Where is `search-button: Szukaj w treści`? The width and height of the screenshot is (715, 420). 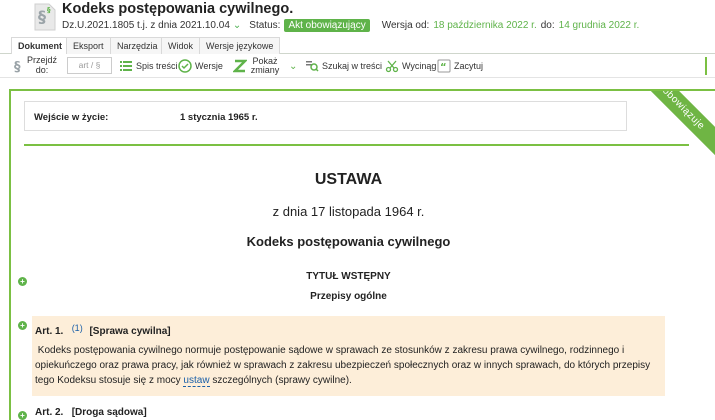
search-button: Szukaj w treści is located at coordinates (343, 66).